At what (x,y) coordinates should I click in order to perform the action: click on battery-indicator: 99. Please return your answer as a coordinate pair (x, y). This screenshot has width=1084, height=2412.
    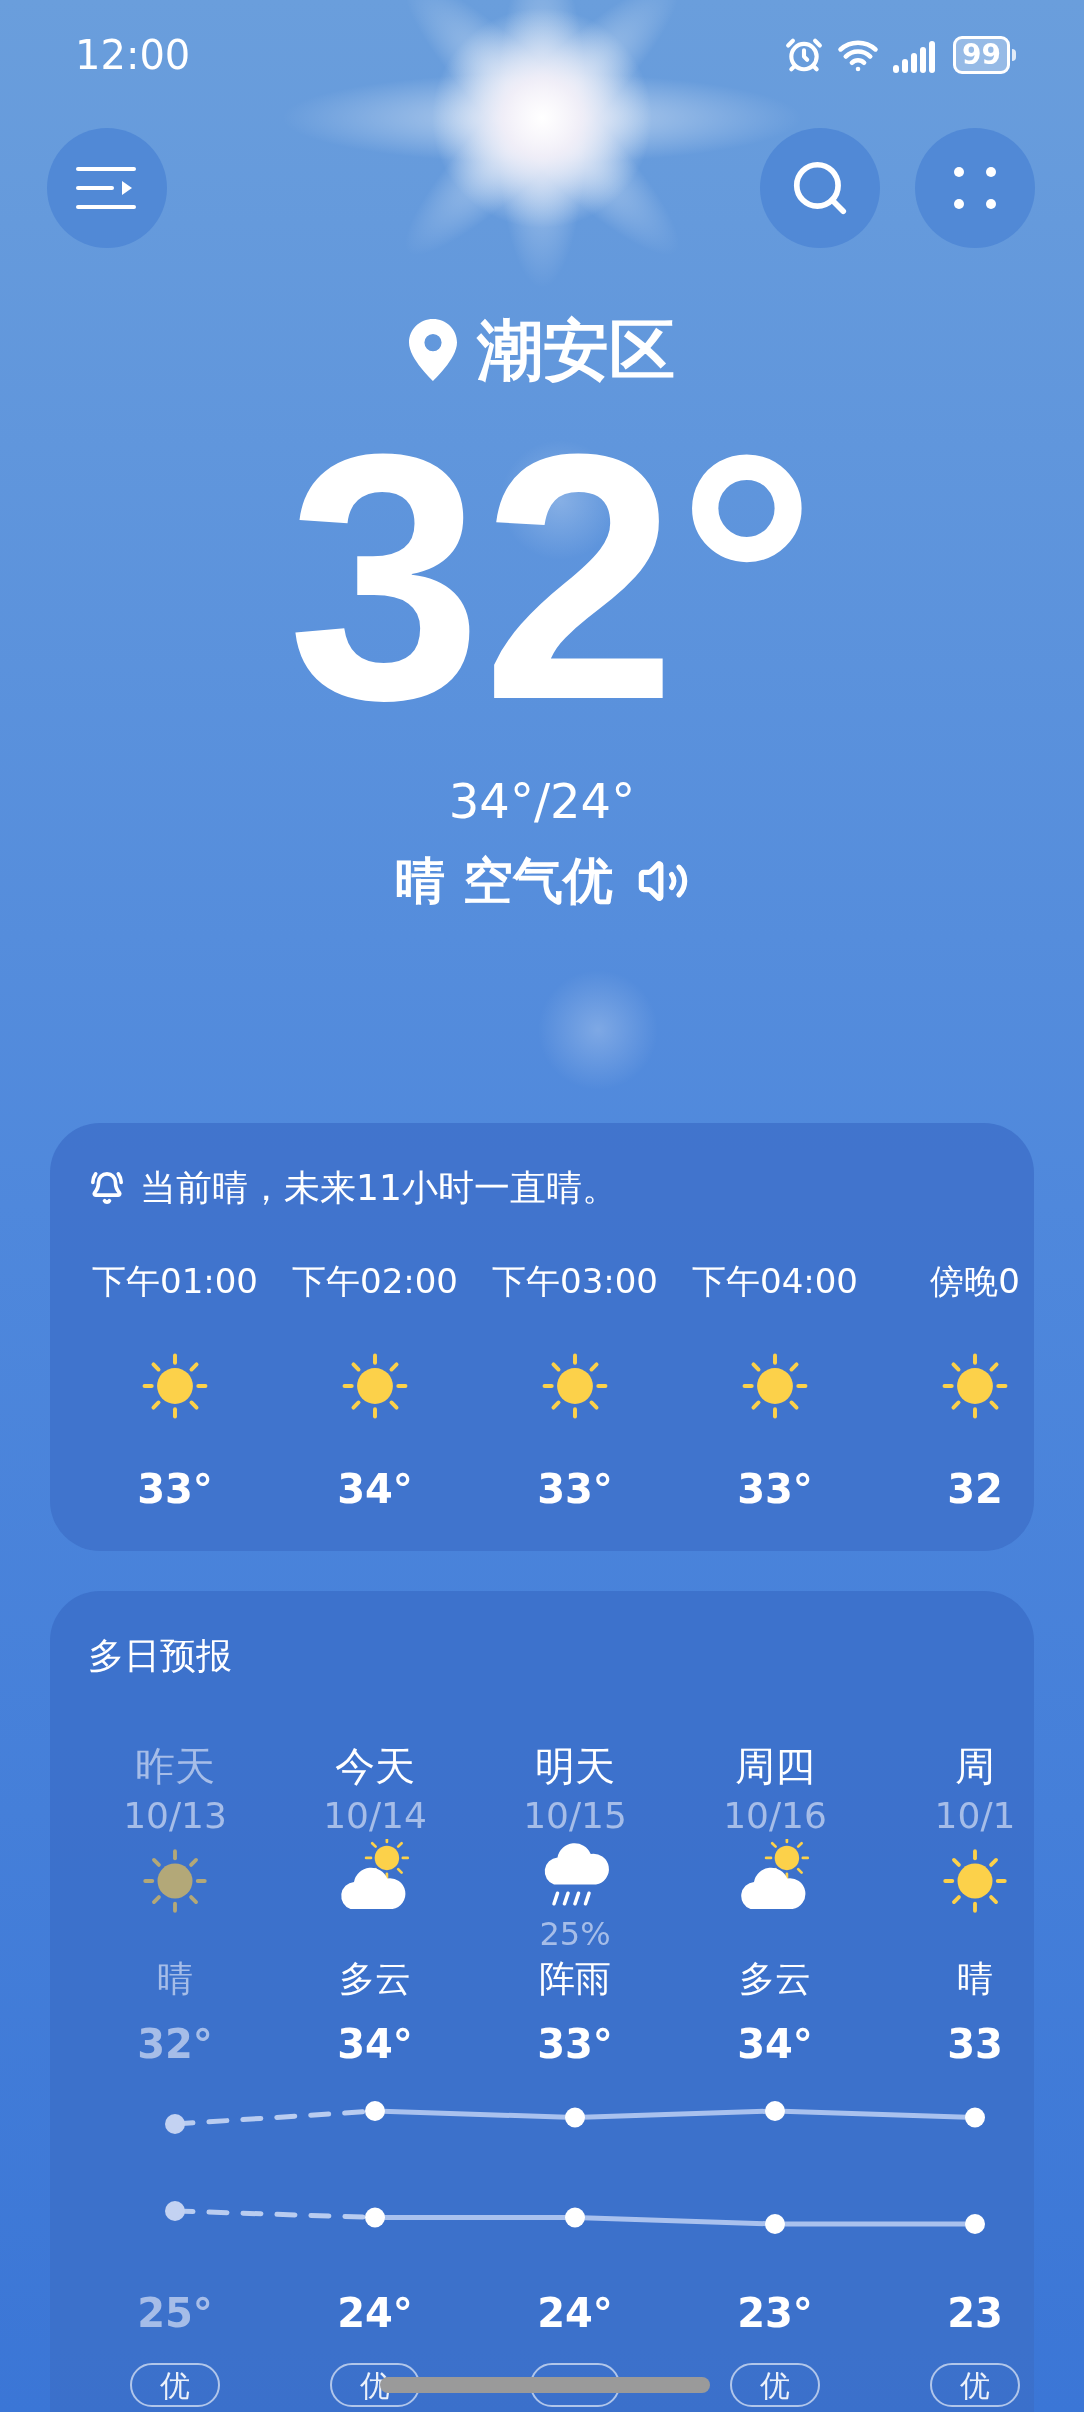
    Looking at the image, I should click on (981, 55).